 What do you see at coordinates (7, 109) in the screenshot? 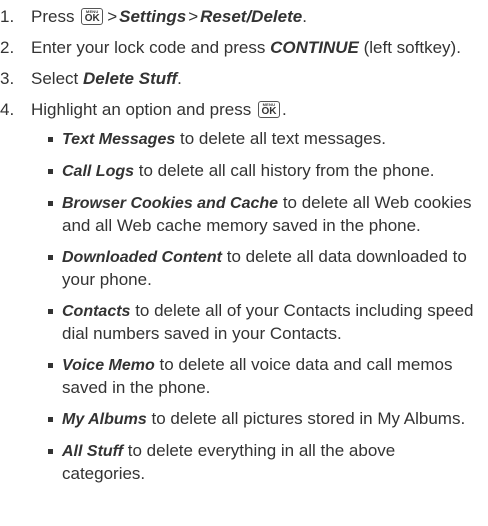
I see `step-number: 4.` at bounding box center [7, 109].